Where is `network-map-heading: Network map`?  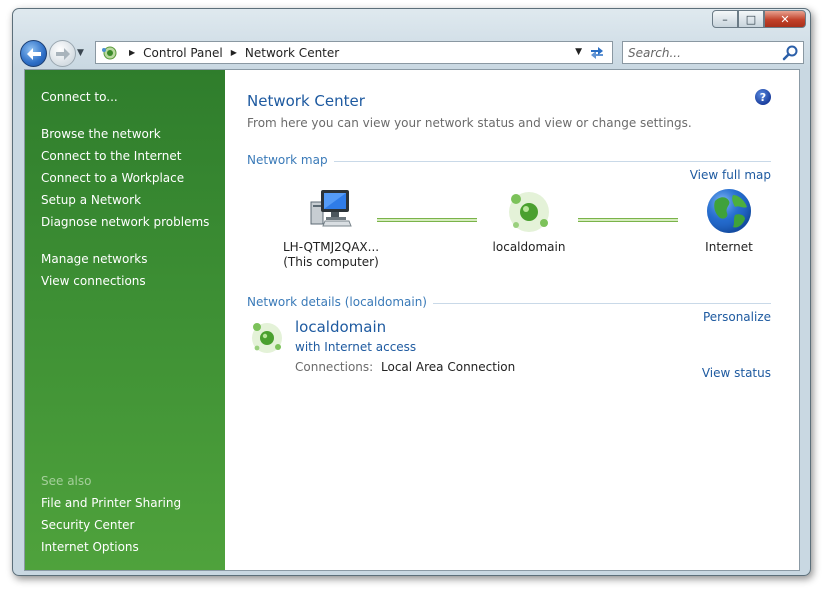 network-map-heading: Network map is located at coordinates (290, 160).